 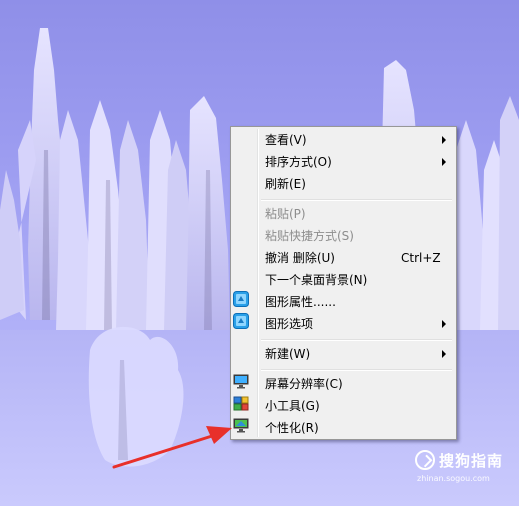 What do you see at coordinates (343, 162) in the screenshot?
I see `menu-item-sort-by: 排序方式(O)` at bounding box center [343, 162].